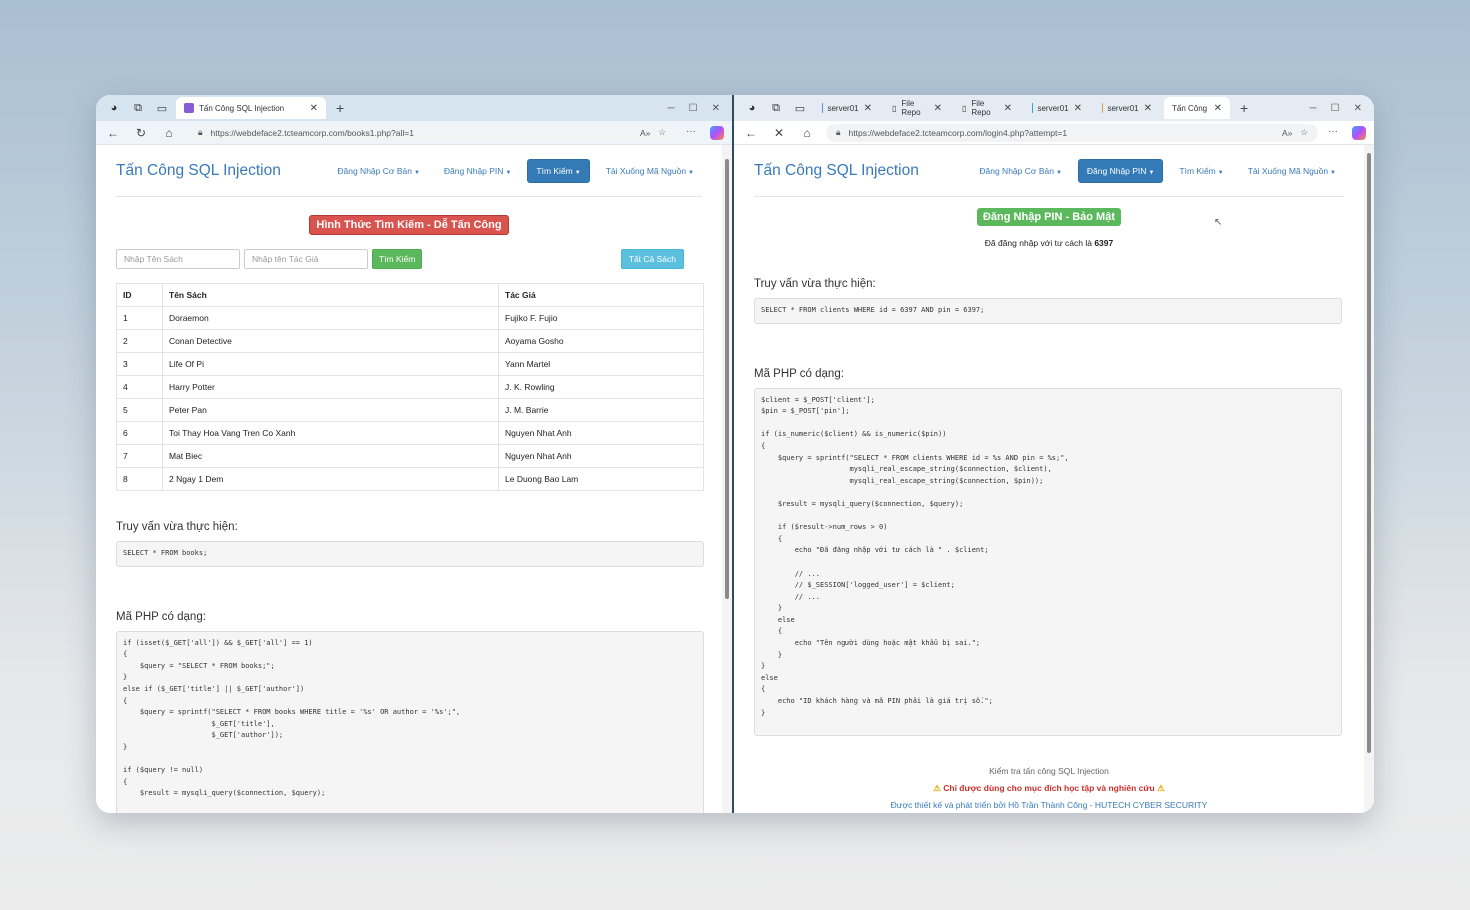 The image size is (1470, 910). Describe the element at coordinates (330, 295) in the screenshot. I see `col-book-title: Tên Sách` at that location.